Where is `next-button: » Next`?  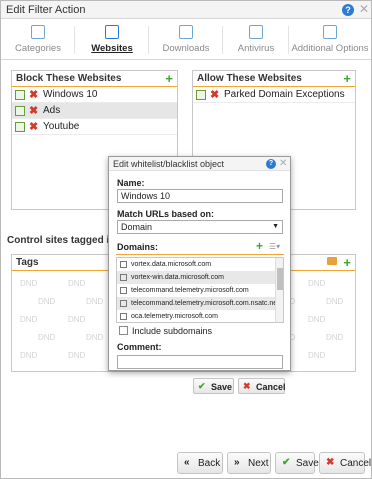
next-button: » Next is located at coordinates (249, 463).